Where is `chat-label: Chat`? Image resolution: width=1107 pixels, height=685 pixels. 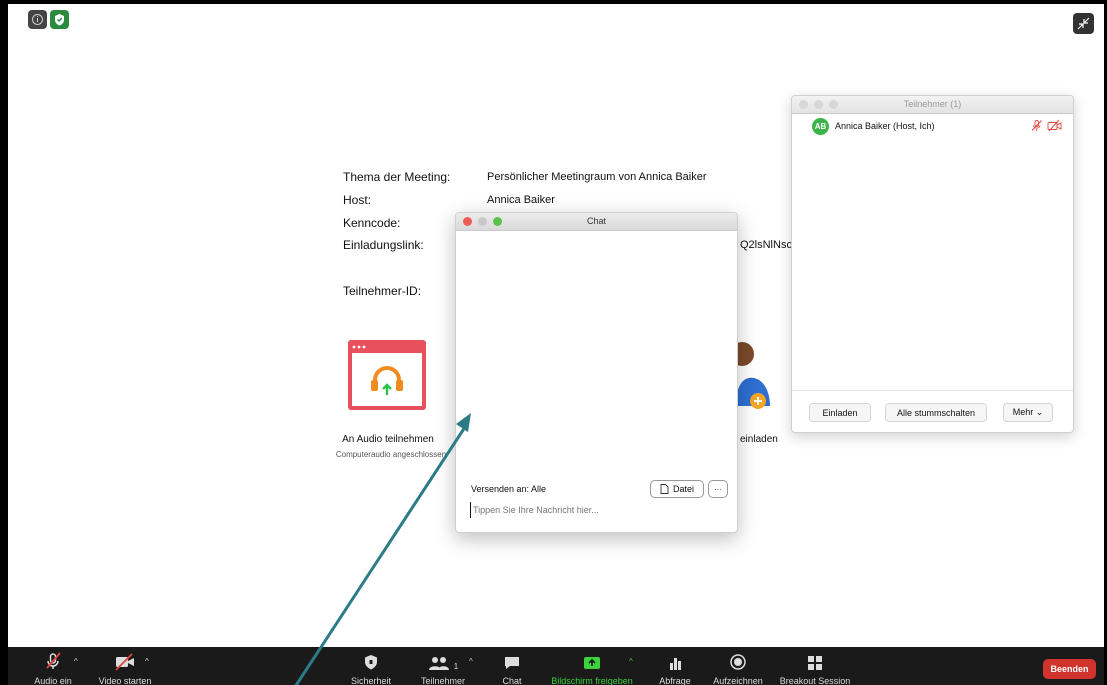
chat-label: Chat is located at coordinates (512, 680).